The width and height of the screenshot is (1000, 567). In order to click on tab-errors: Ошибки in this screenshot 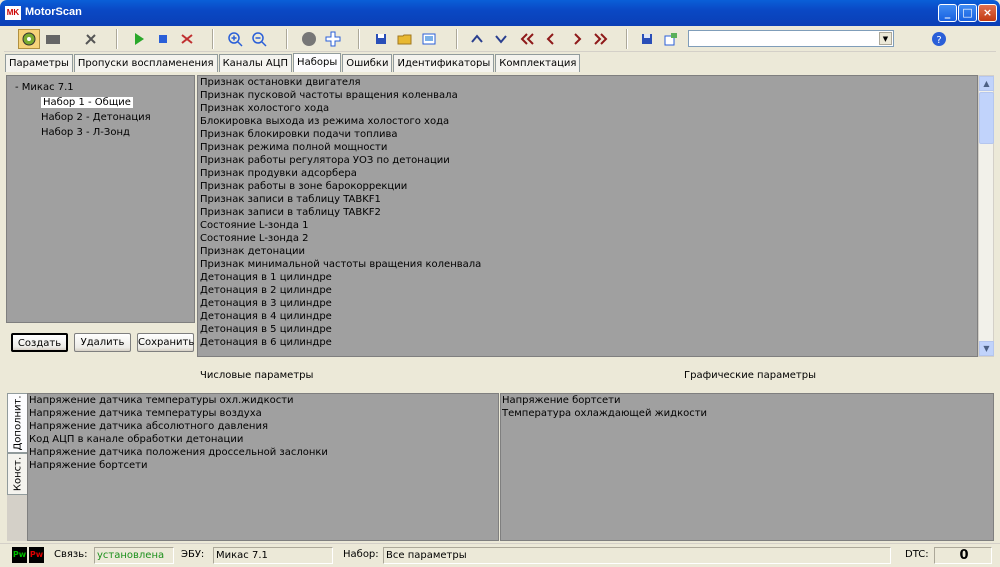, I will do `click(367, 63)`.